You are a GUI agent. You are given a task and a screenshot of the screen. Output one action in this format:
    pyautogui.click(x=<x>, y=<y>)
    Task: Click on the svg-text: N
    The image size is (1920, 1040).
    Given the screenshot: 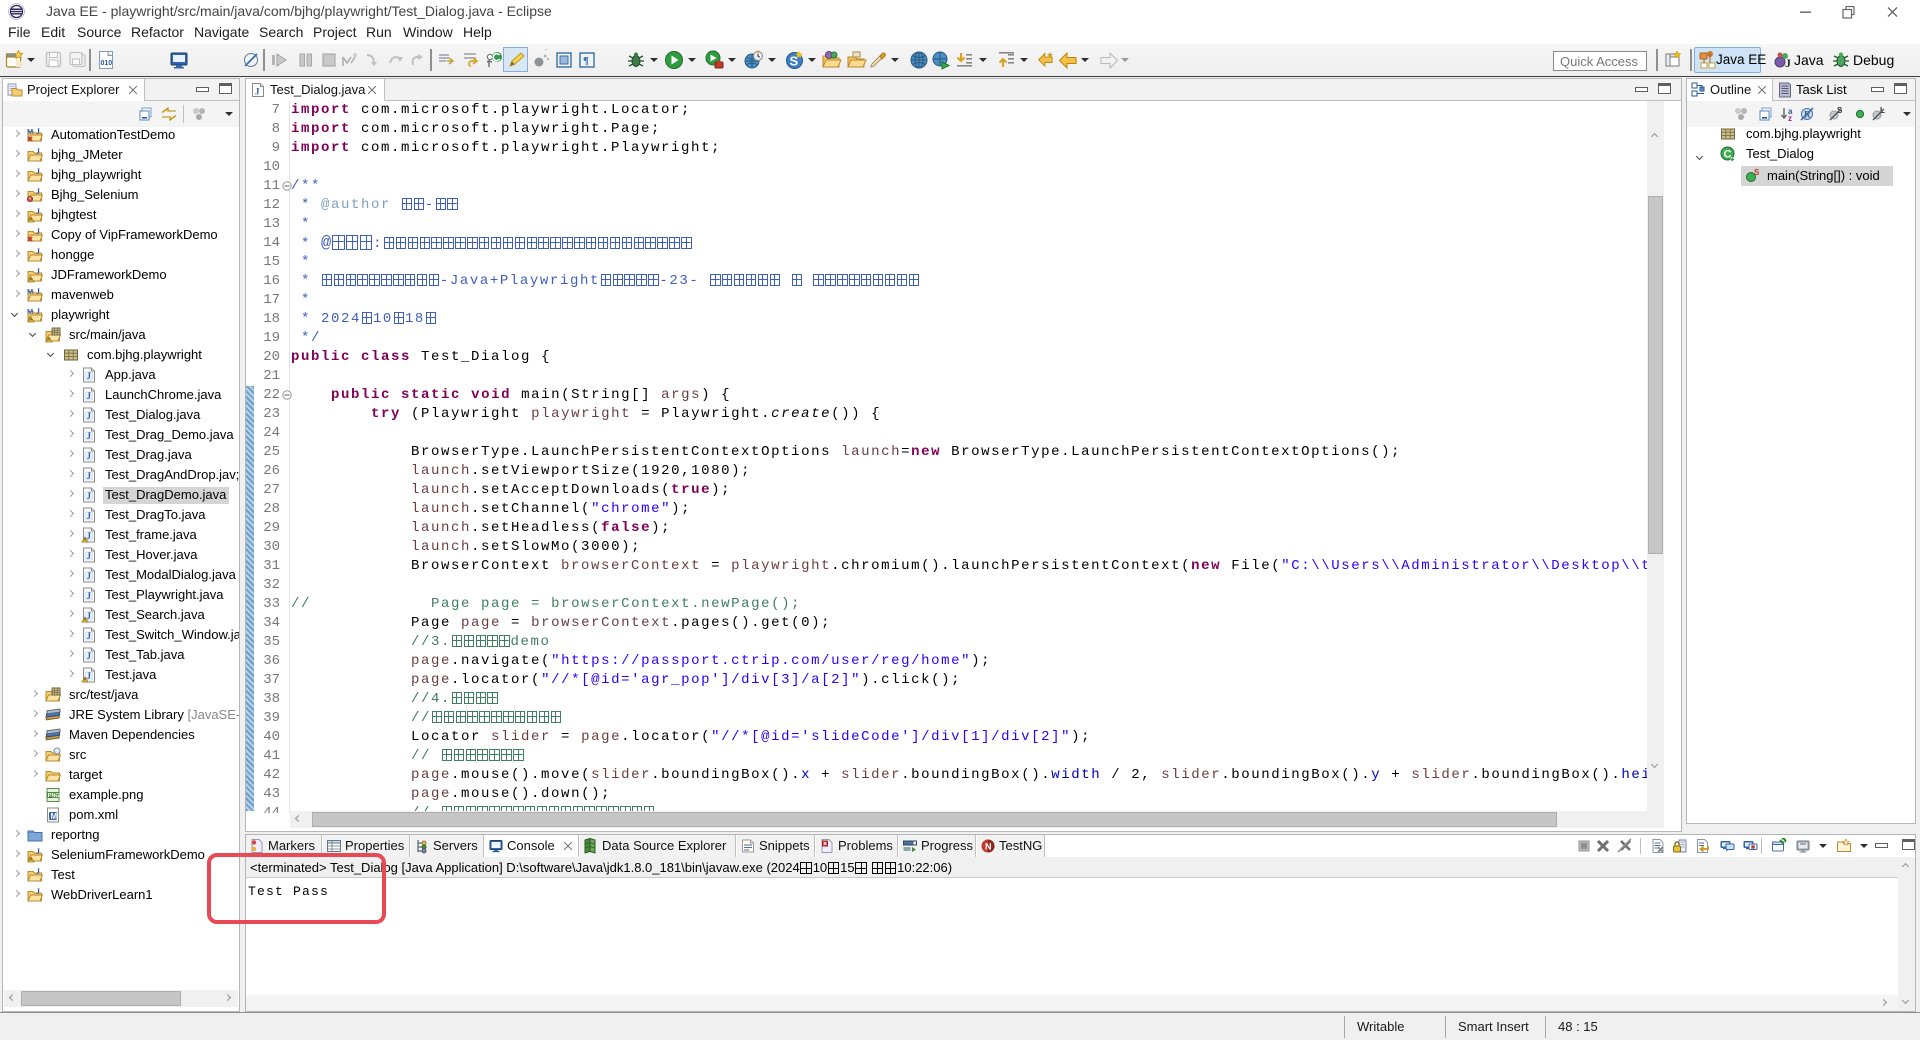 What is the action you would take?
    pyautogui.click(x=988, y=847)
    